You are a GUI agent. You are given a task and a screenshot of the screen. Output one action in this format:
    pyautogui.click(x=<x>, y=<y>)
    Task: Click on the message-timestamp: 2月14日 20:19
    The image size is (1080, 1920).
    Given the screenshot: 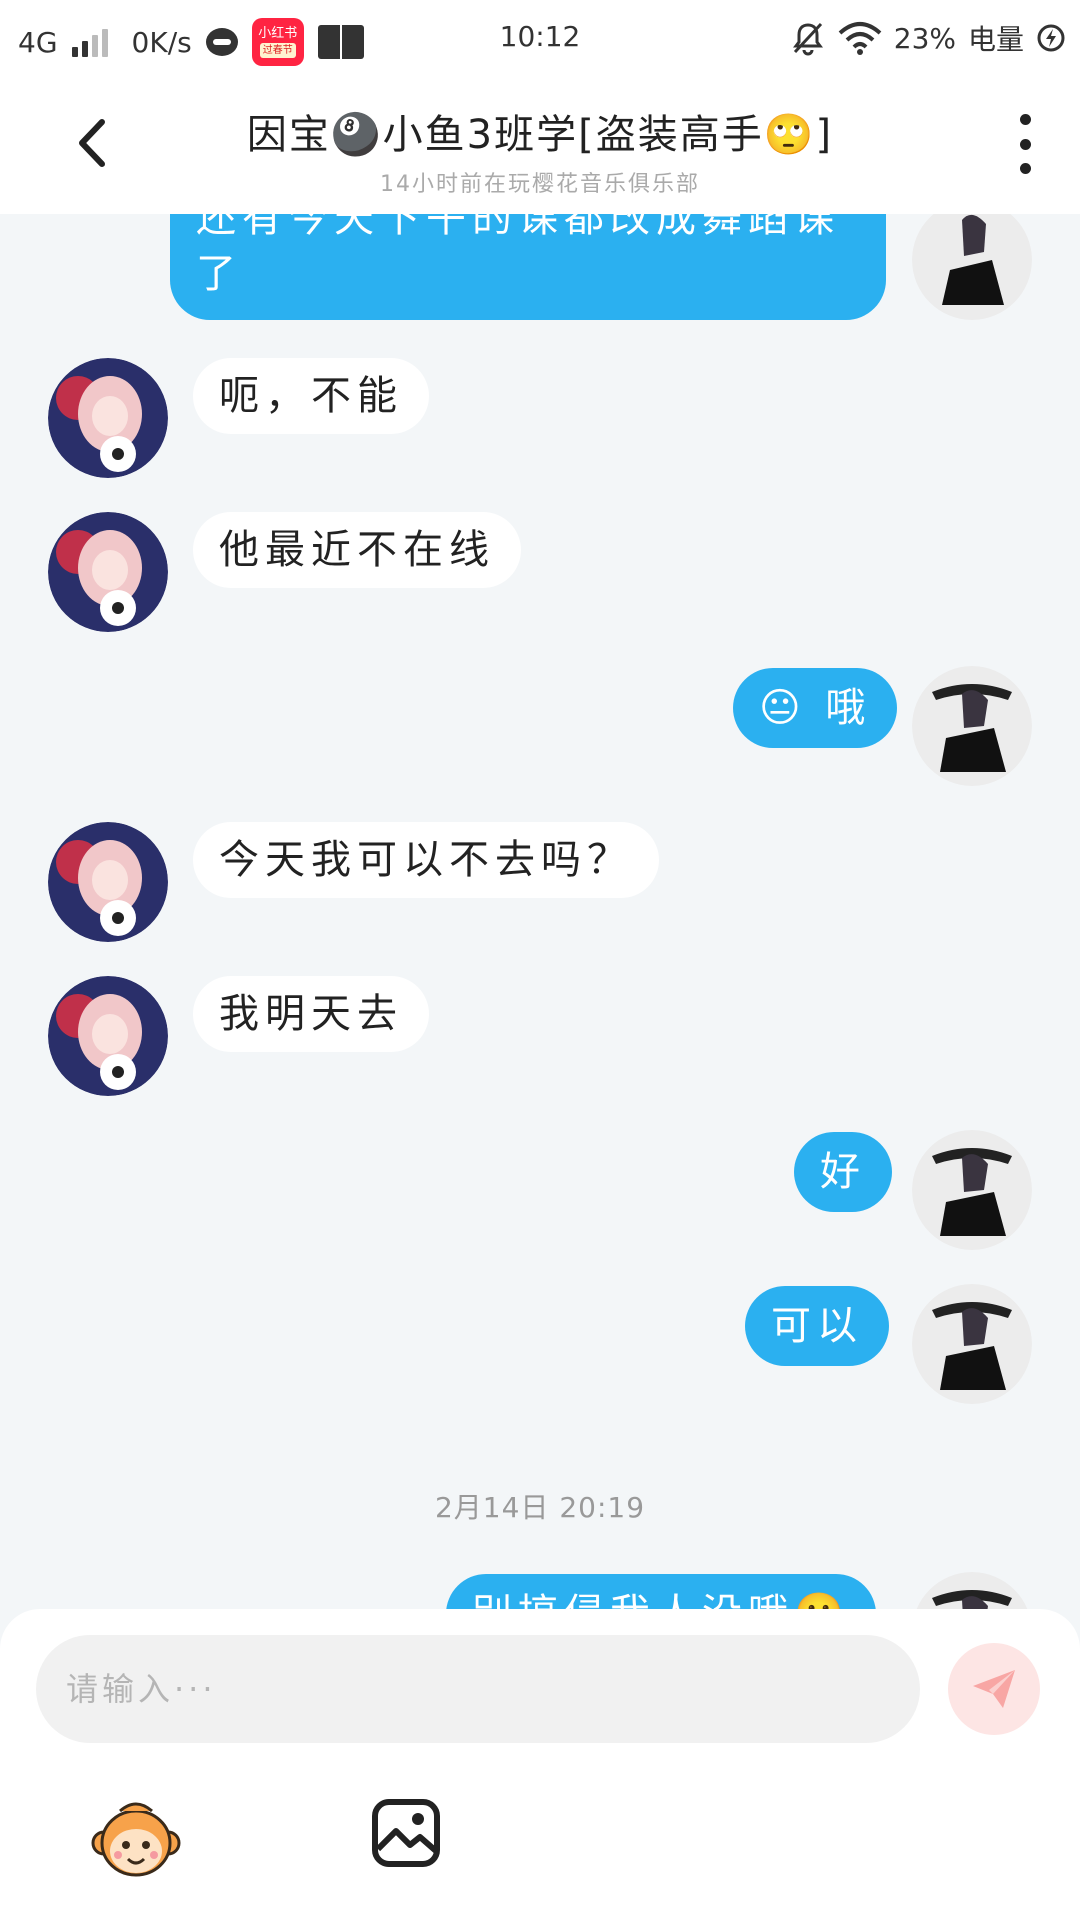 What is the action you would take?
    pyautogui.click(x=540, y=1507)
    